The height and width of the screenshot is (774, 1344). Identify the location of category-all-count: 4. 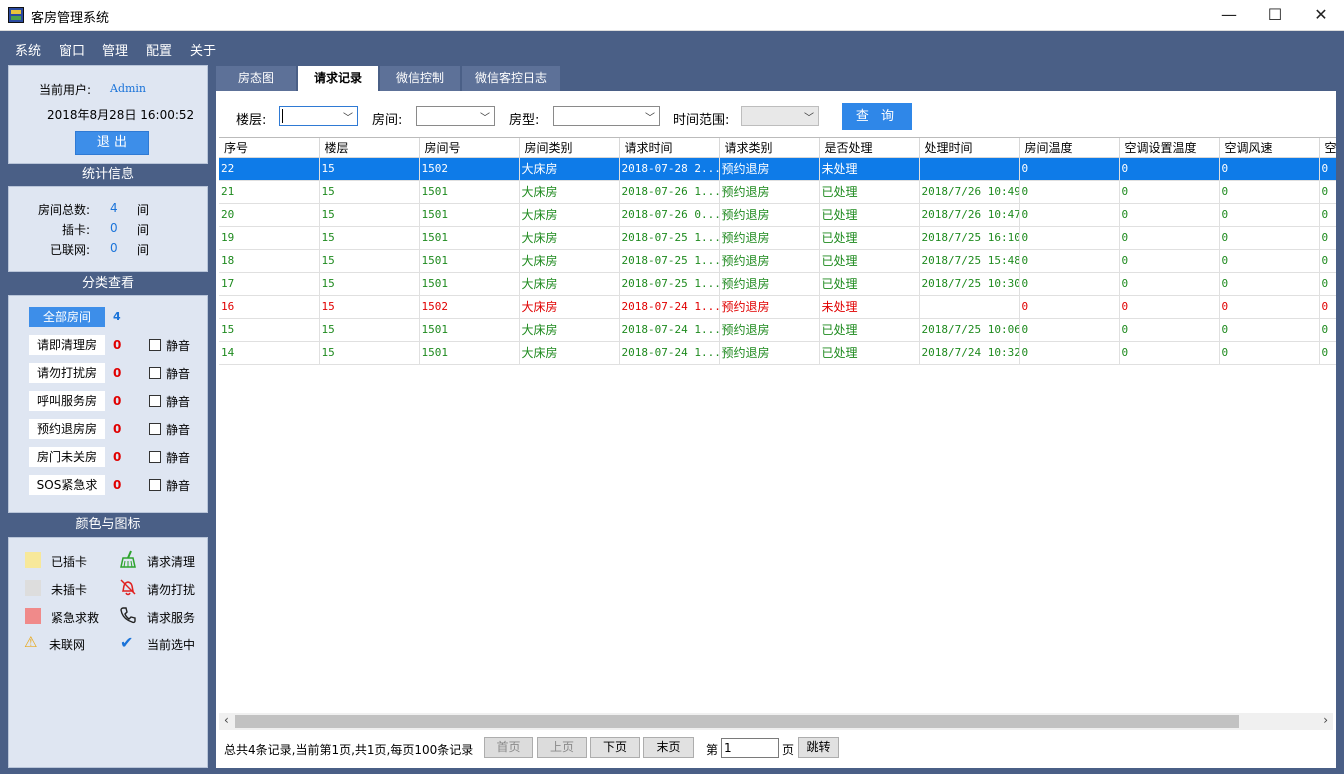
(117, 316).